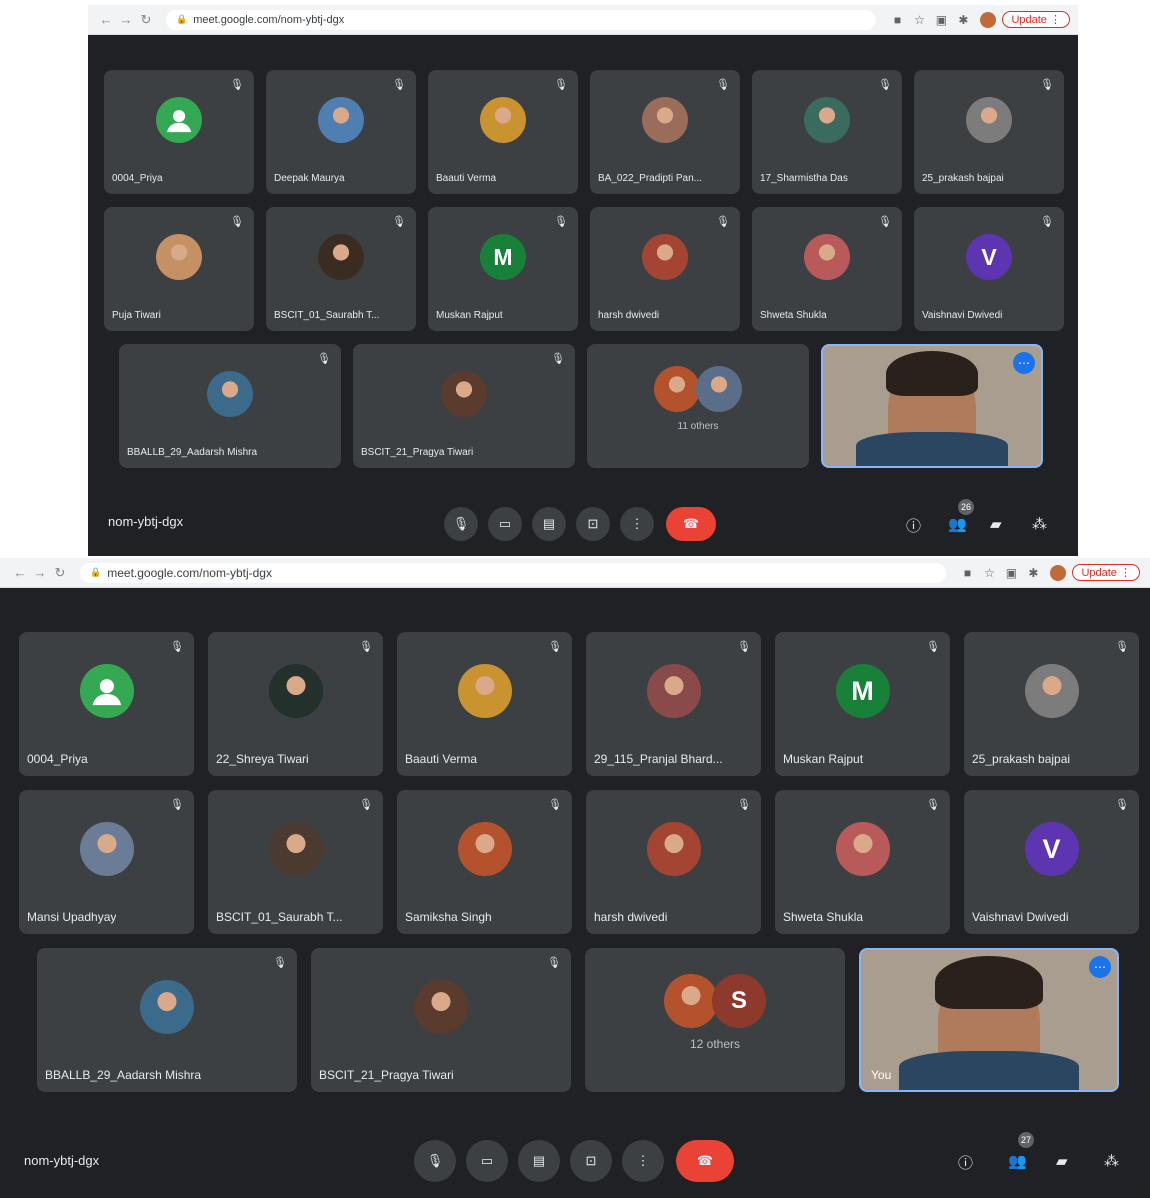 The height and width of the screenshot is (1198, 1150). I want to click on participant-tile: 🎙 22_Shreya Tiwari, so click(295, 704).